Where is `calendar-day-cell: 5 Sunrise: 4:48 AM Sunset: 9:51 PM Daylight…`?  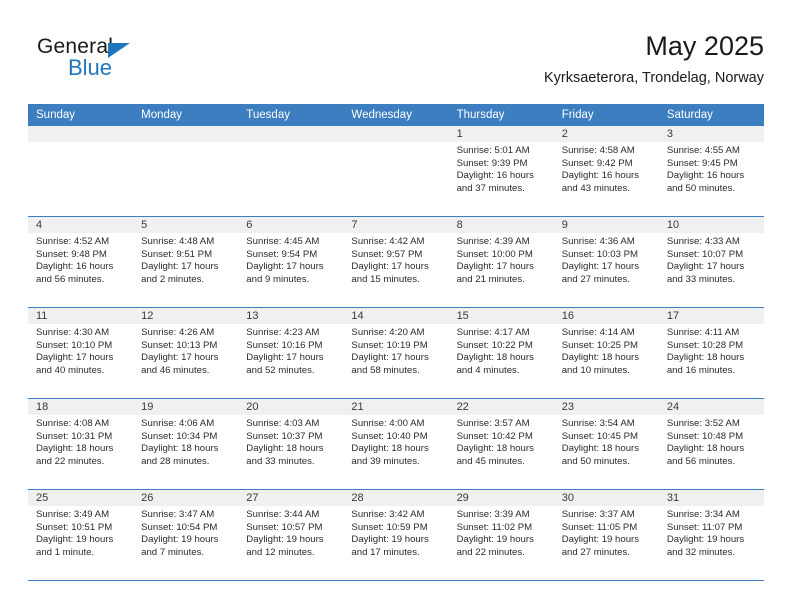 calendar-day-cell: 5 Sunrise: 4:48 AM Sunset: 9:51 PM Daylight… is located at coordinates (186, 262).